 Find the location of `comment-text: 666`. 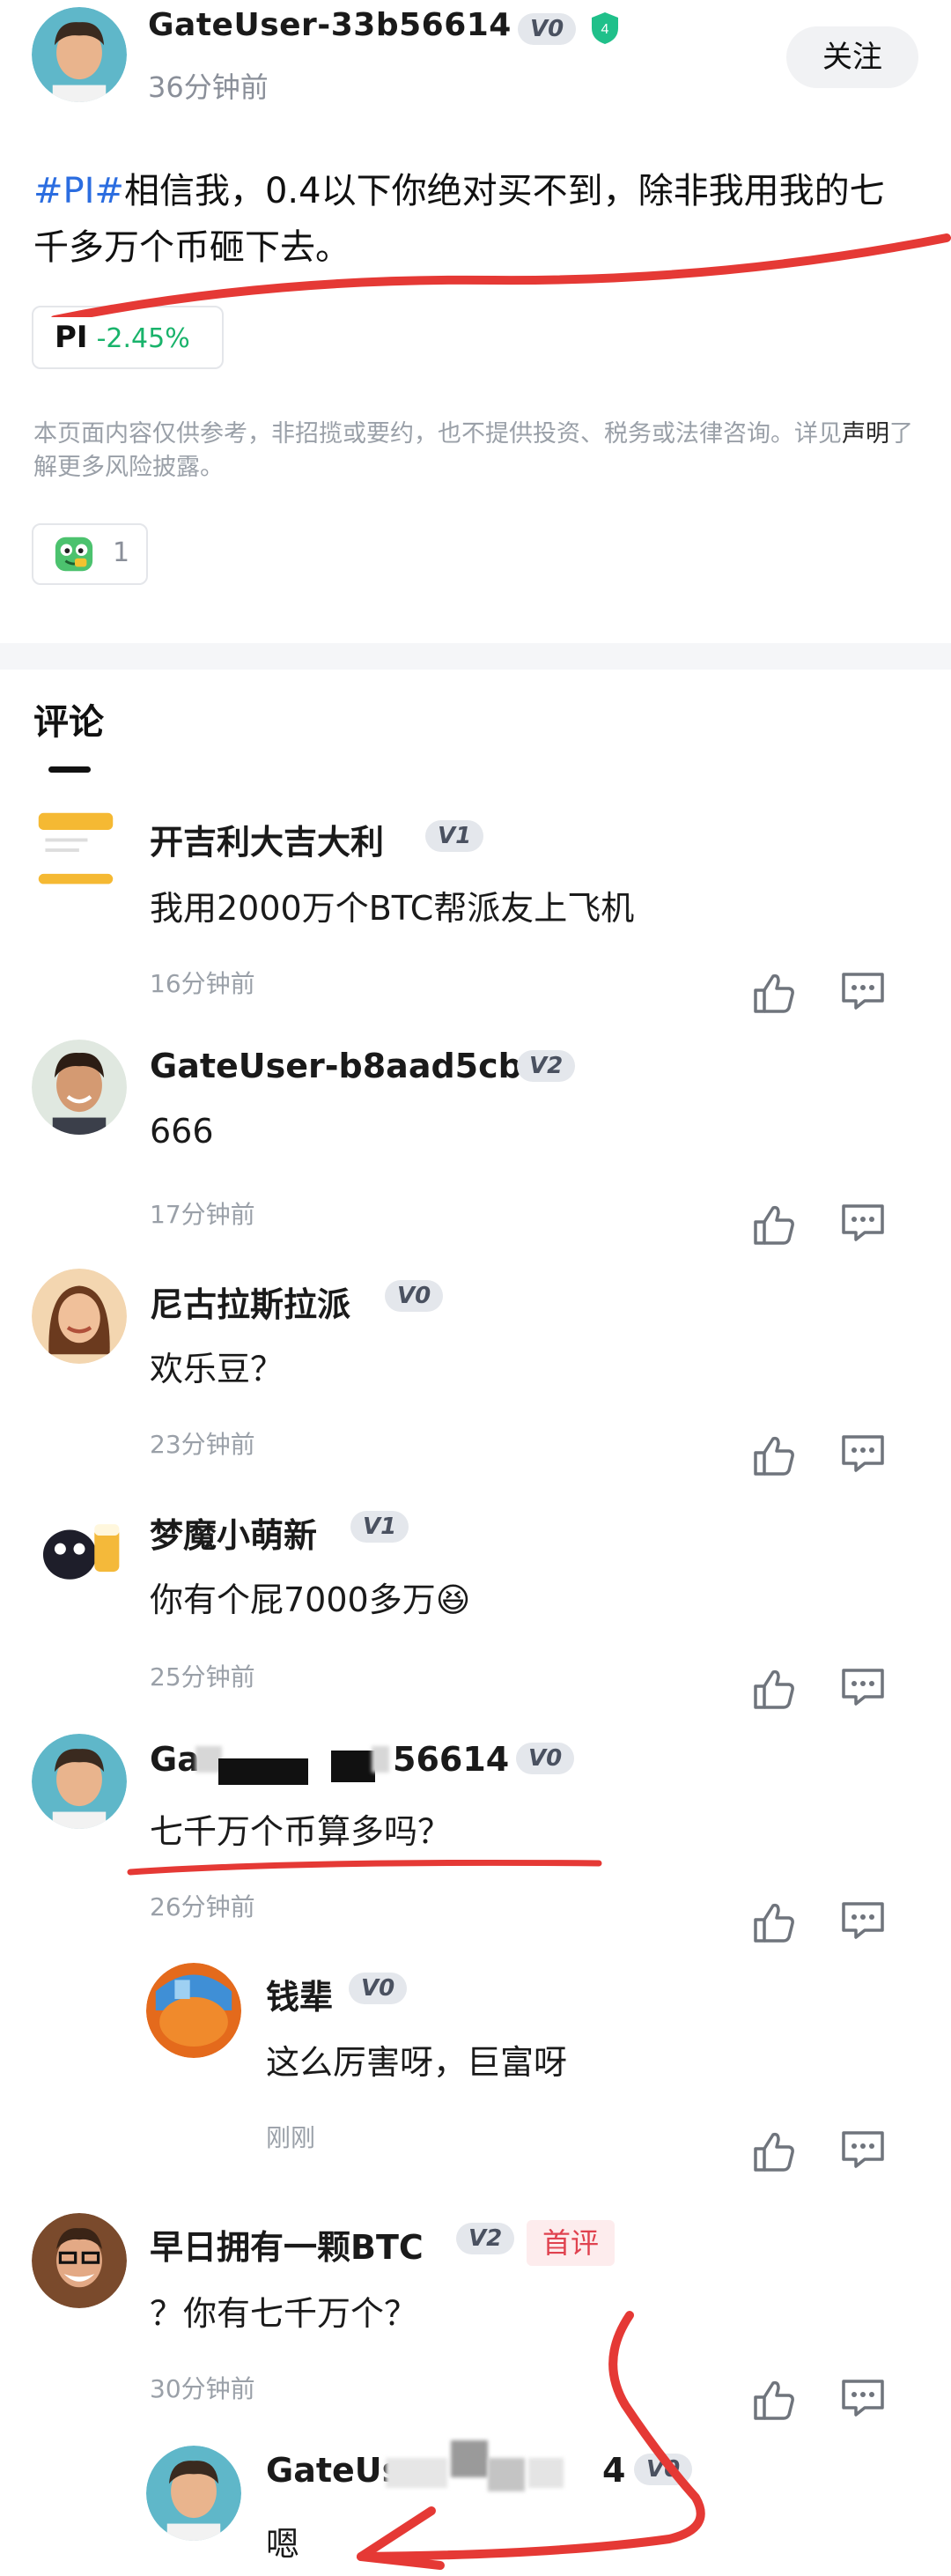

comment-text: 666 is located at coordinates (182, 1132).